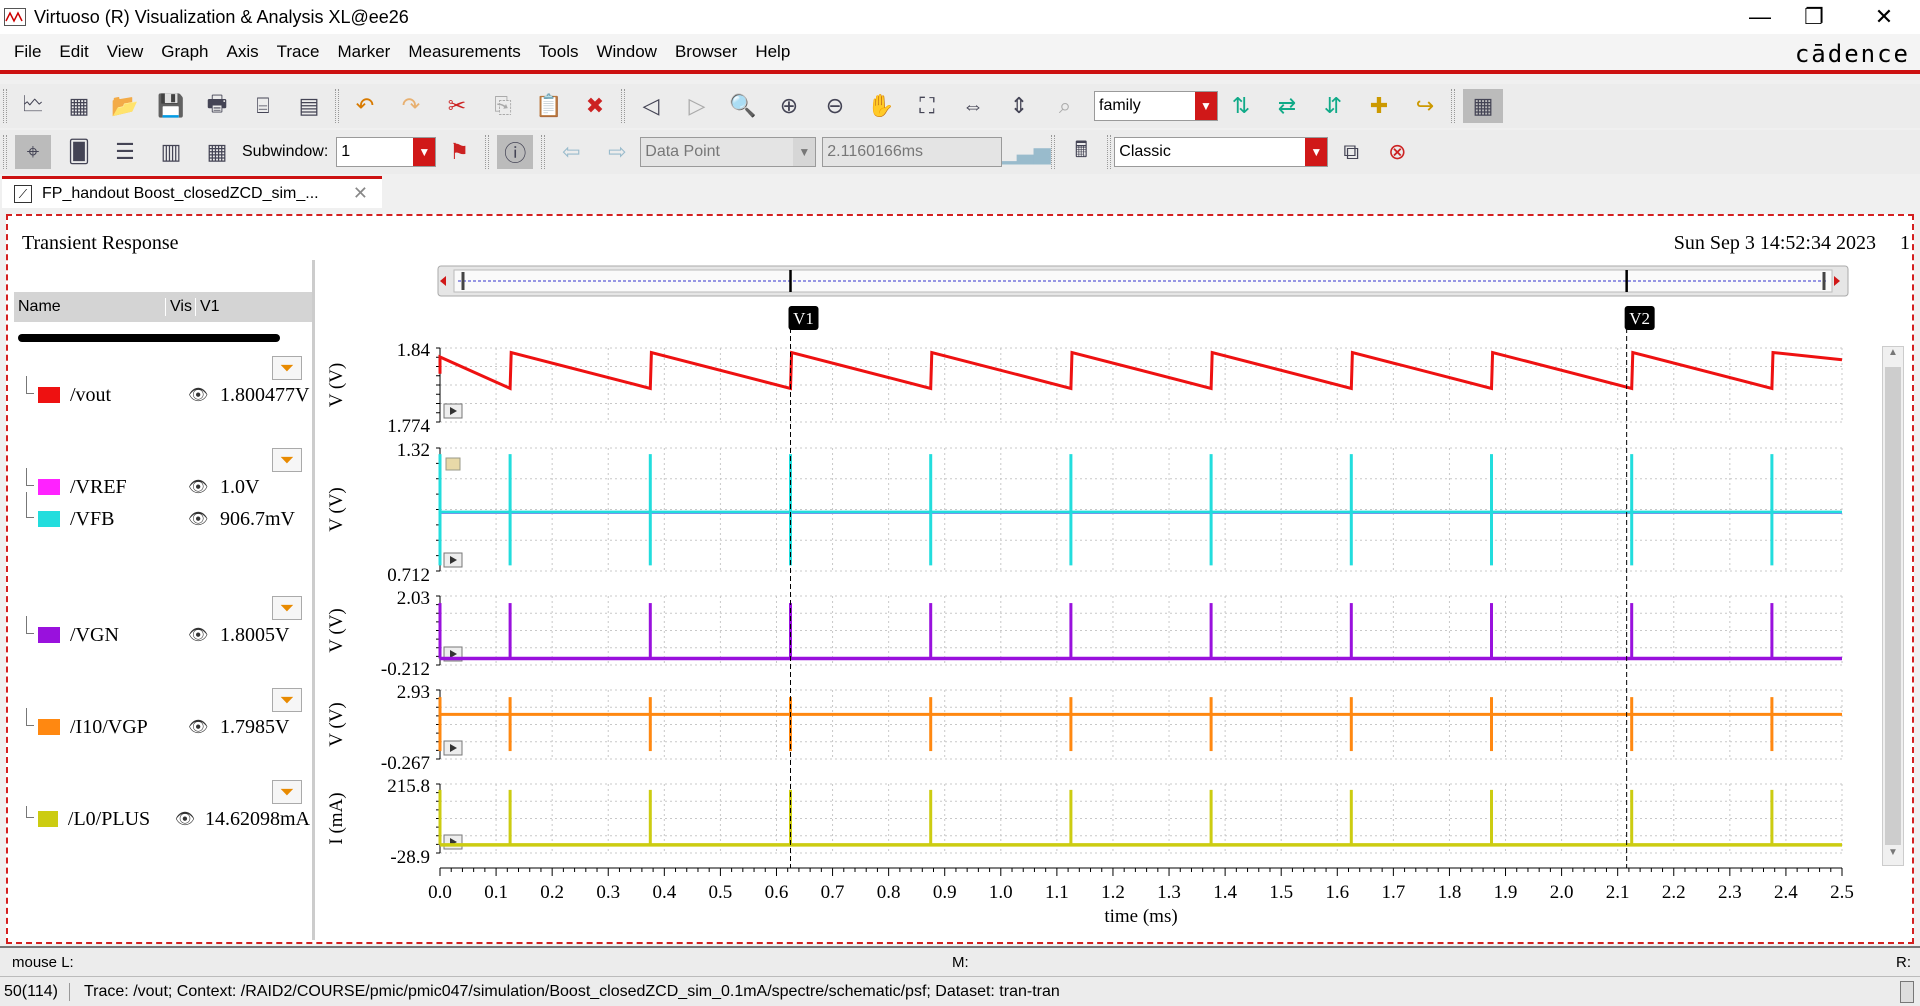 This screenshot has width=1920, height=1006. Describe the element at coordinates (464, 52) in the screenshot. I see `menu-measurements: Measurements` at that location.